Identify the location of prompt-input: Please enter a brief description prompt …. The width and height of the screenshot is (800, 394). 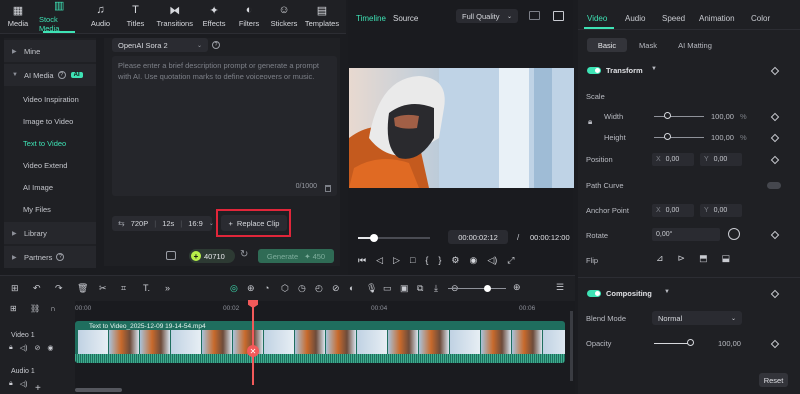
(224, 126).